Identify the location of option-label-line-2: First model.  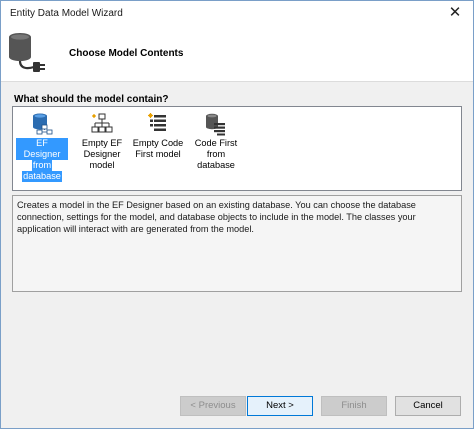
(158, 154).